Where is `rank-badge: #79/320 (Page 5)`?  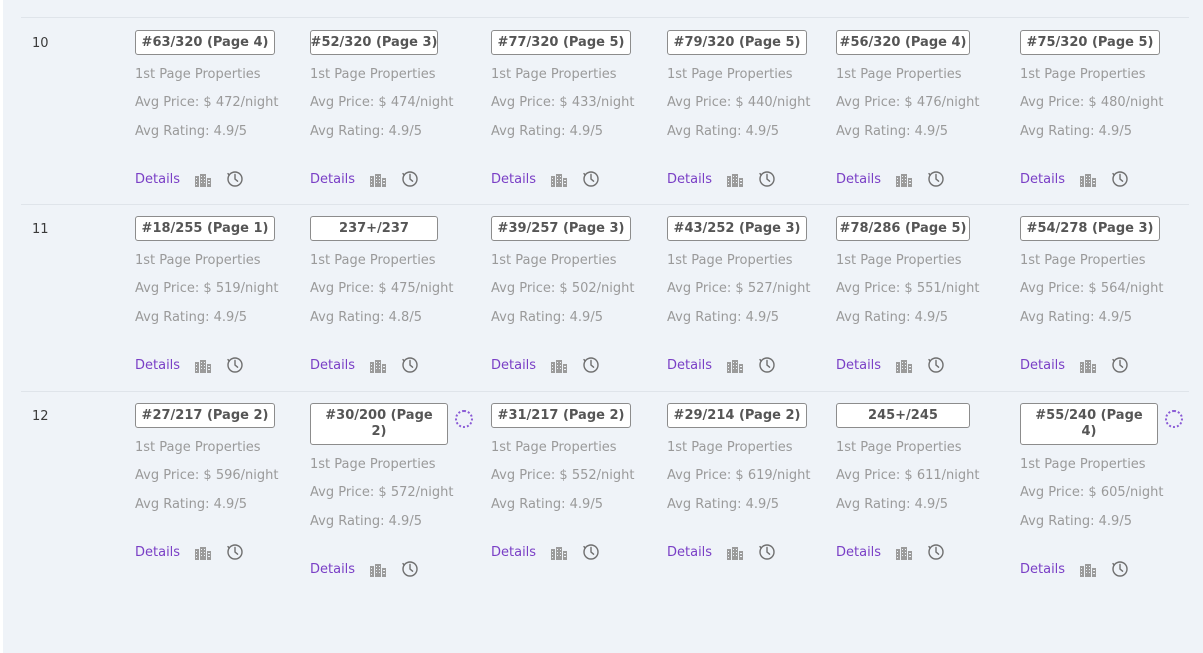
rank-badge: #79/320 (Page 5) is located at coordinates (737, 42).